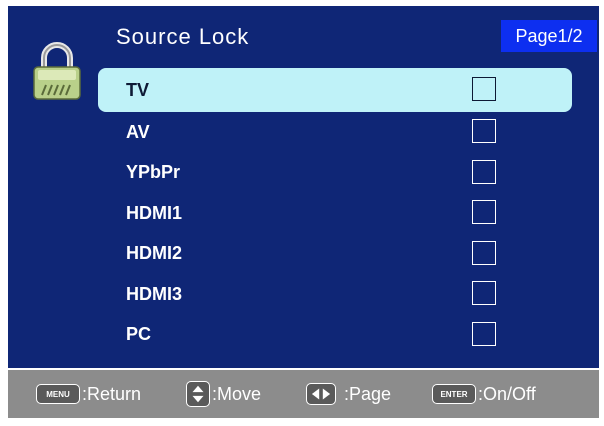  I want to click on return-label: :Return, so click(112, 393).